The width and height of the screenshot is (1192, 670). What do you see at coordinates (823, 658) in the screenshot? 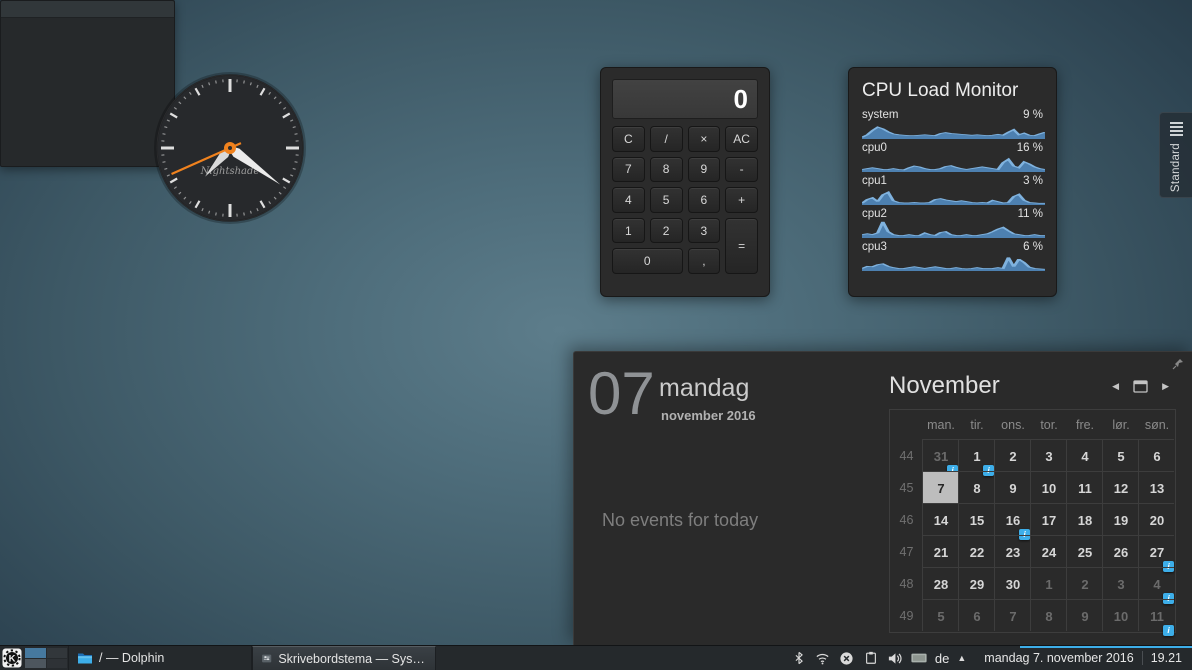
I see `wifi-icon` at bounding box center [823, 658].